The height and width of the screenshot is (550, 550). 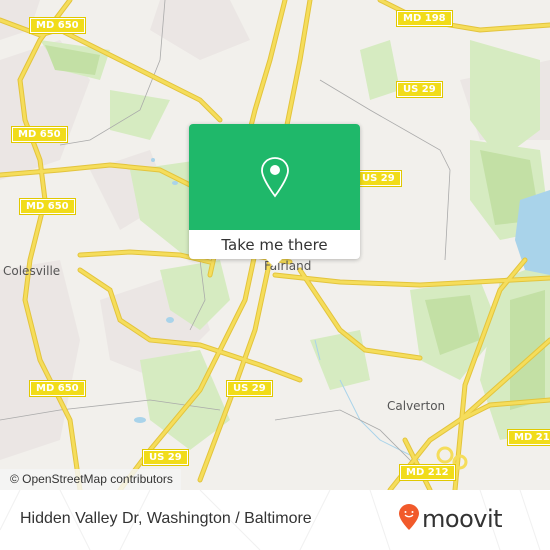 What do you see at coordinates (90, 479) in the screenshot?
I see `map-attribution: © OpenStreetMap contributors` at bounding box center [90, 479].